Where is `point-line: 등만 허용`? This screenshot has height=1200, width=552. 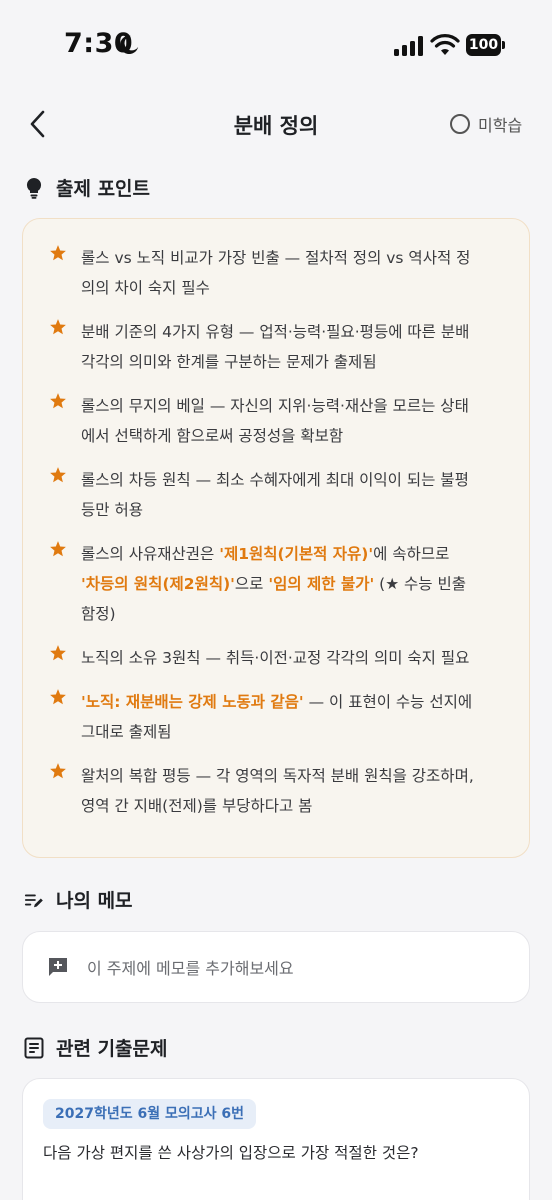 point-line: 등만 허용 is located at coordinates (296, 510).